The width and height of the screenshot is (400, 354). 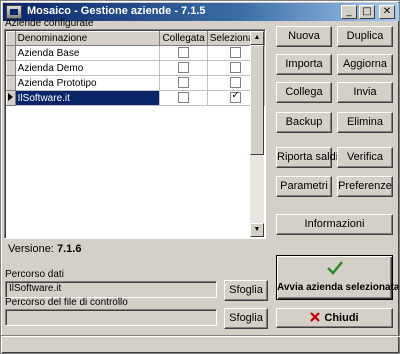 What do you see at coordinates (34, 274) in the screenshot?
I see `data-path-label: Percorso dati` at bounding box center [34, 274].